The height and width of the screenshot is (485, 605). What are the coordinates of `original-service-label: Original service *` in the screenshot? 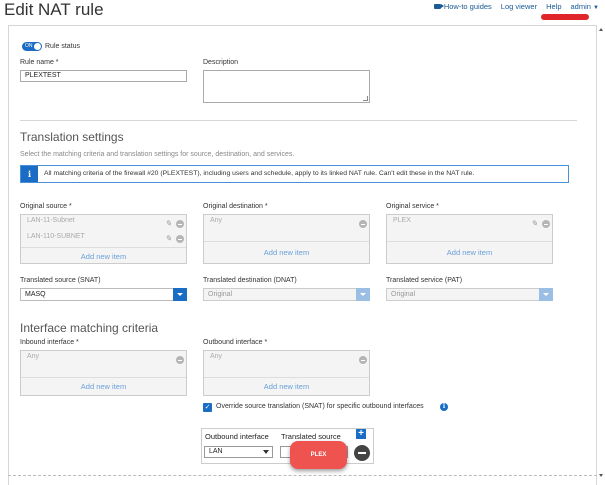 It's located at (412, 206).